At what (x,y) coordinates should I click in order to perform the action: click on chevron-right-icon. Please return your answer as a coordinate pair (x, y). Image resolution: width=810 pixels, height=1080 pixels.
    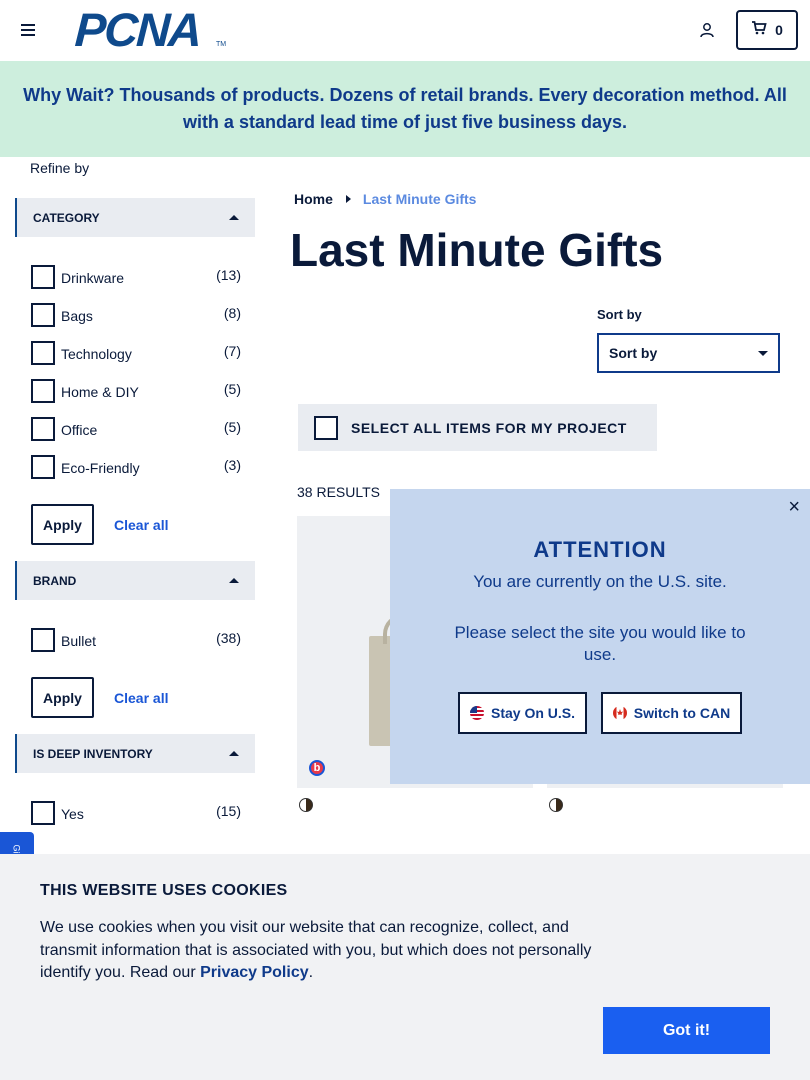
    Looking at the image, I should click on (348, 199).